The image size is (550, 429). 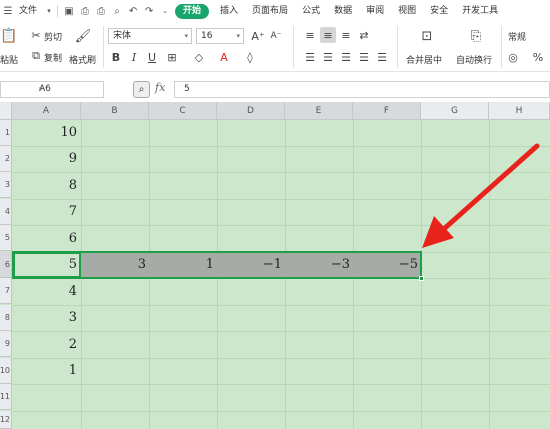 What do you see at coordinates (407, 11) in the screenshot?
I see `tab-view: 视图` at bounding box center [407, 11].